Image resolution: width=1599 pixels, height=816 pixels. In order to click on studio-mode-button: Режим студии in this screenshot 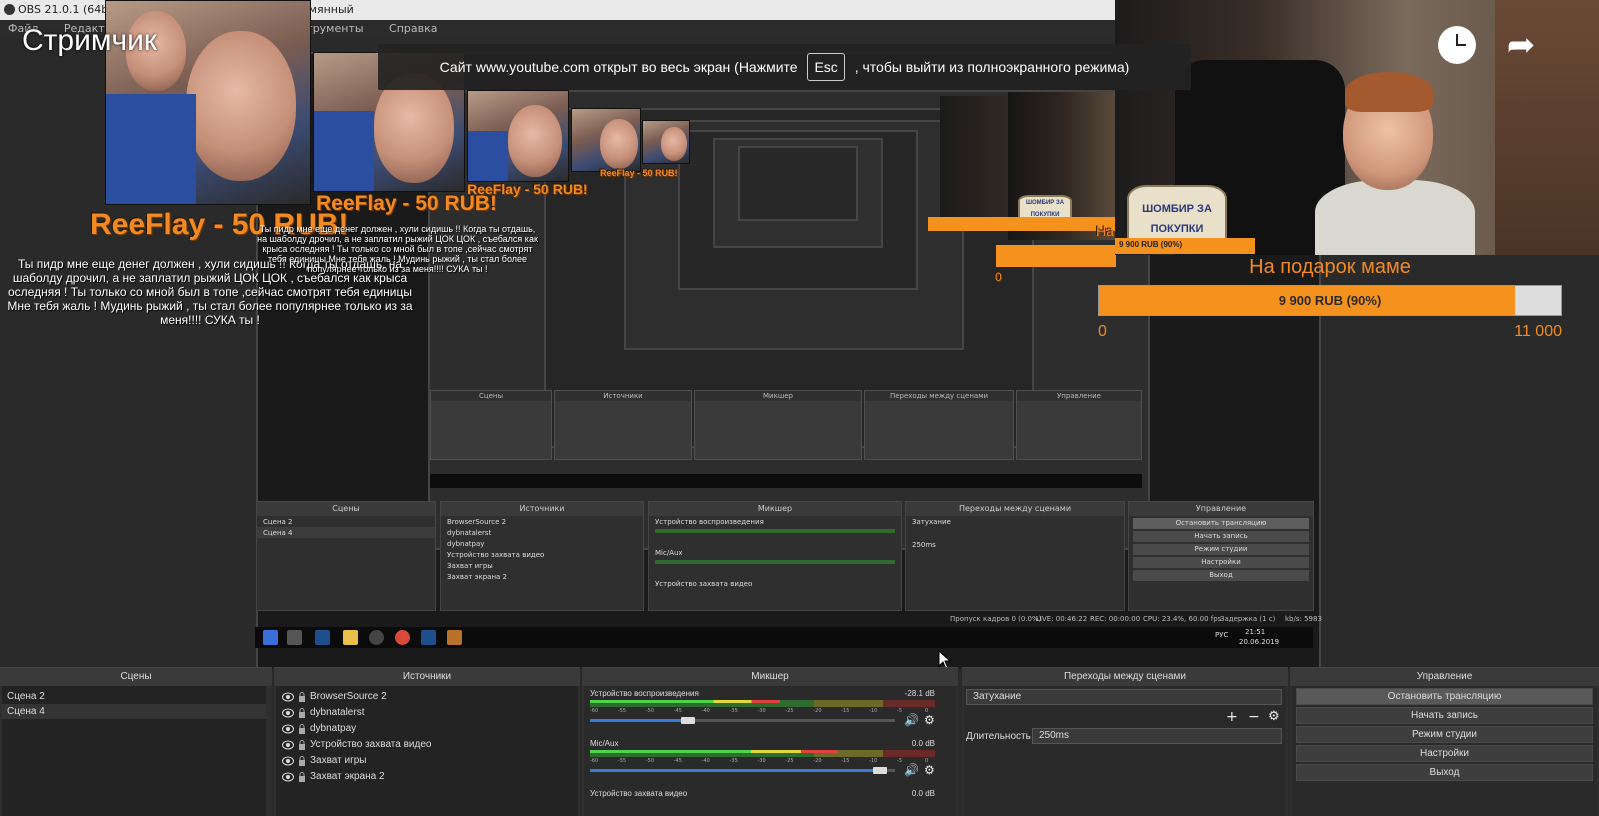, I will do `click(1444, 734)`.